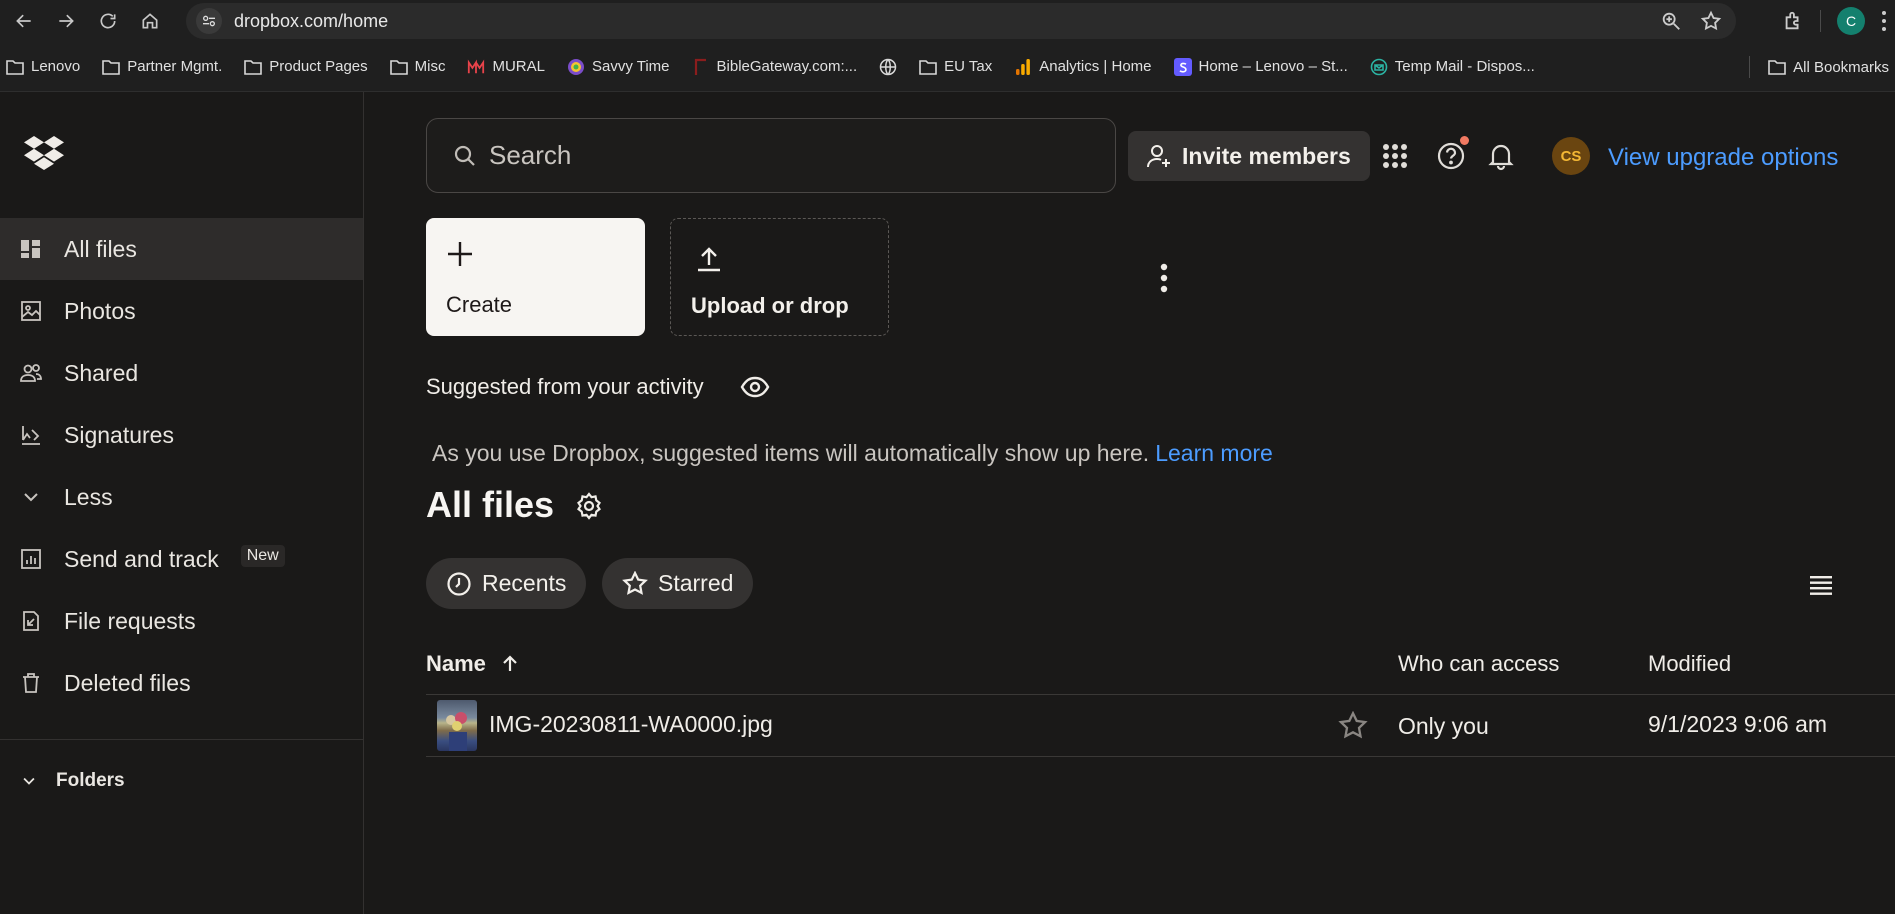  I want to click on bookmark-eu-tax: EU Tax, so click(955, 67).